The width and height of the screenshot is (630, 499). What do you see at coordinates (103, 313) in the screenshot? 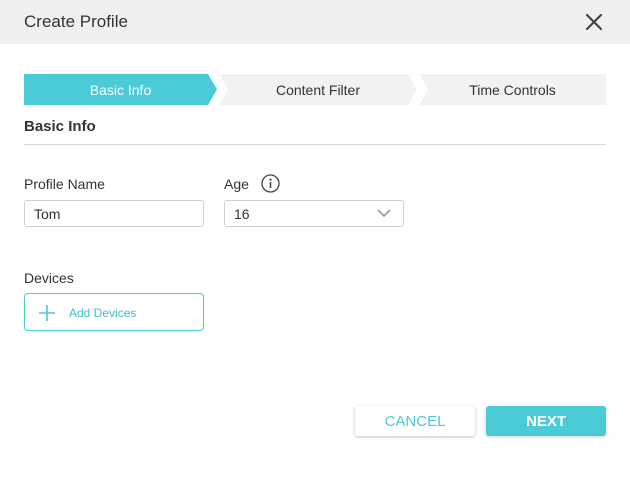
I see `add-devices-label: Add Devices` at bounding box center [103, 313].